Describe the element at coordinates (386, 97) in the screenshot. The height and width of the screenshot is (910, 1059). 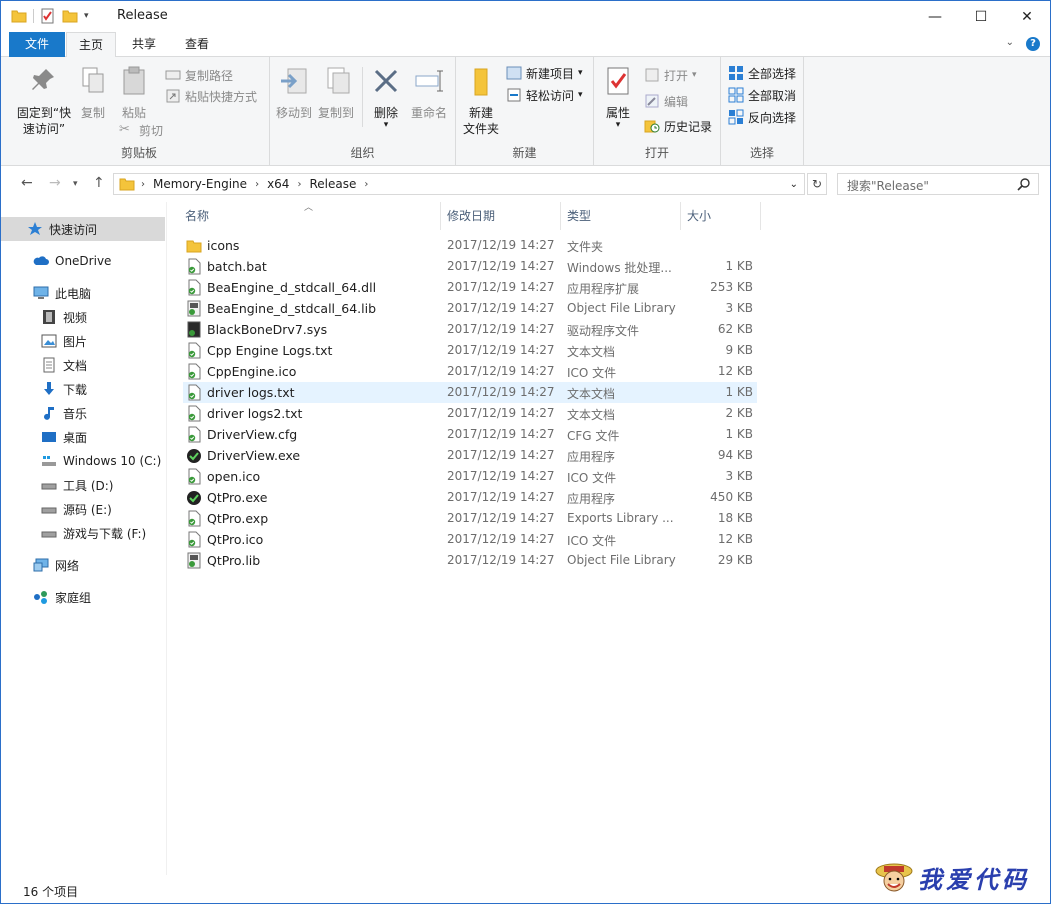
I see `delete-button: 删除 ▾` at that location.